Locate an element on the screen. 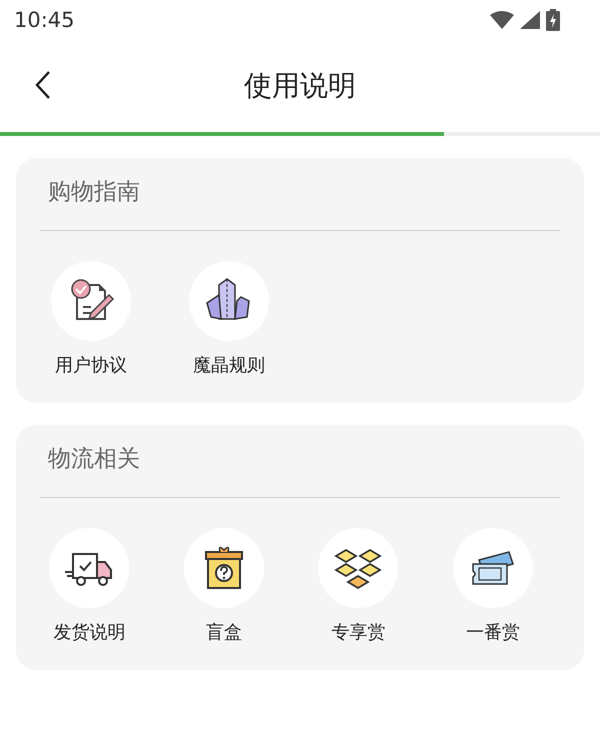 Image resolution: width=600 pixels, height=732 pixels. section-title: 物流相关 is located at coordinates (94, 459).